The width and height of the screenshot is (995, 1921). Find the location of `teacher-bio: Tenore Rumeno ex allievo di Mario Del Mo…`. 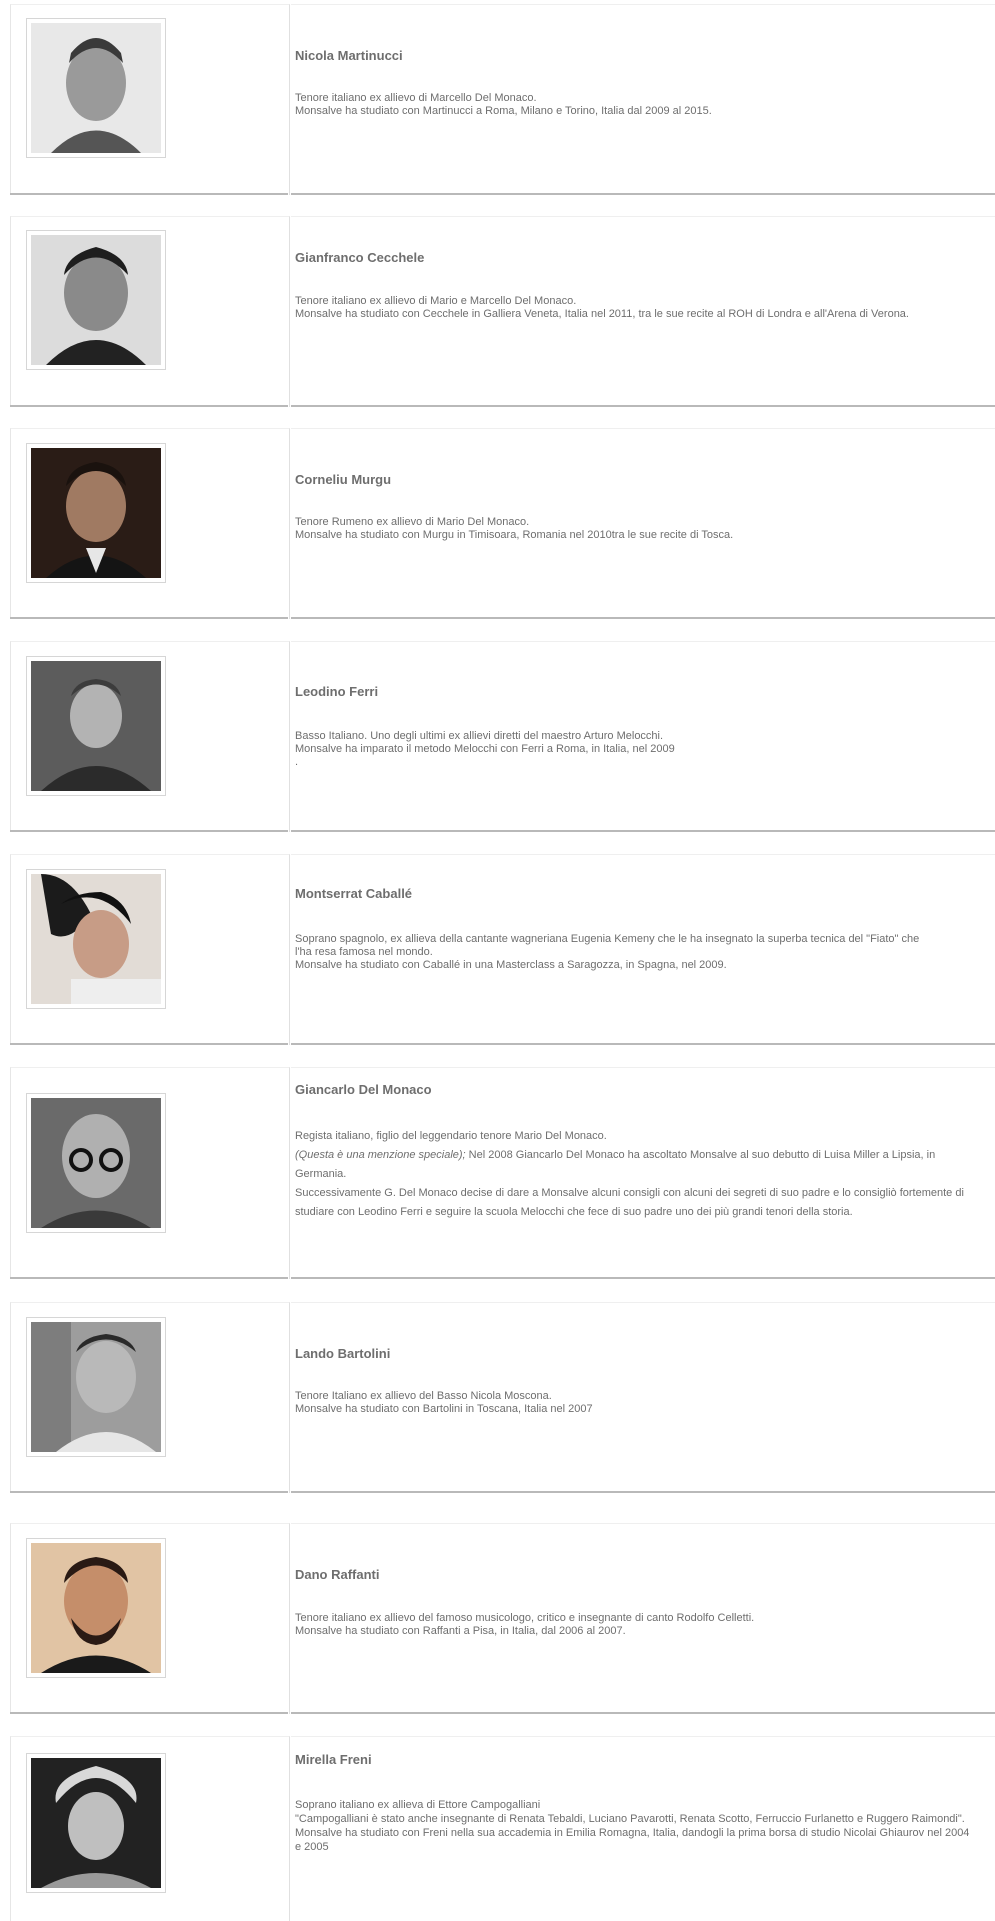

teacher-bio: Tenore Rumeno ex allievo di Mario Del Mo… is located at coordinates (514, 528).